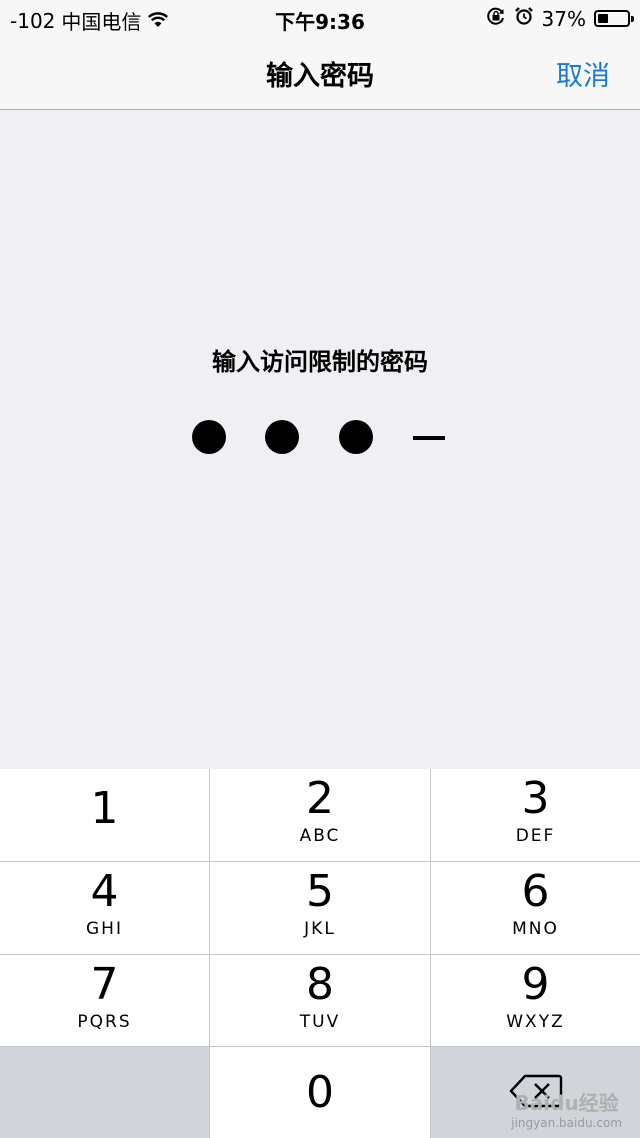 This screenshot has height=1138, width=640. I want to click on key-9: 9 WXYZ, so click(535, 1000).